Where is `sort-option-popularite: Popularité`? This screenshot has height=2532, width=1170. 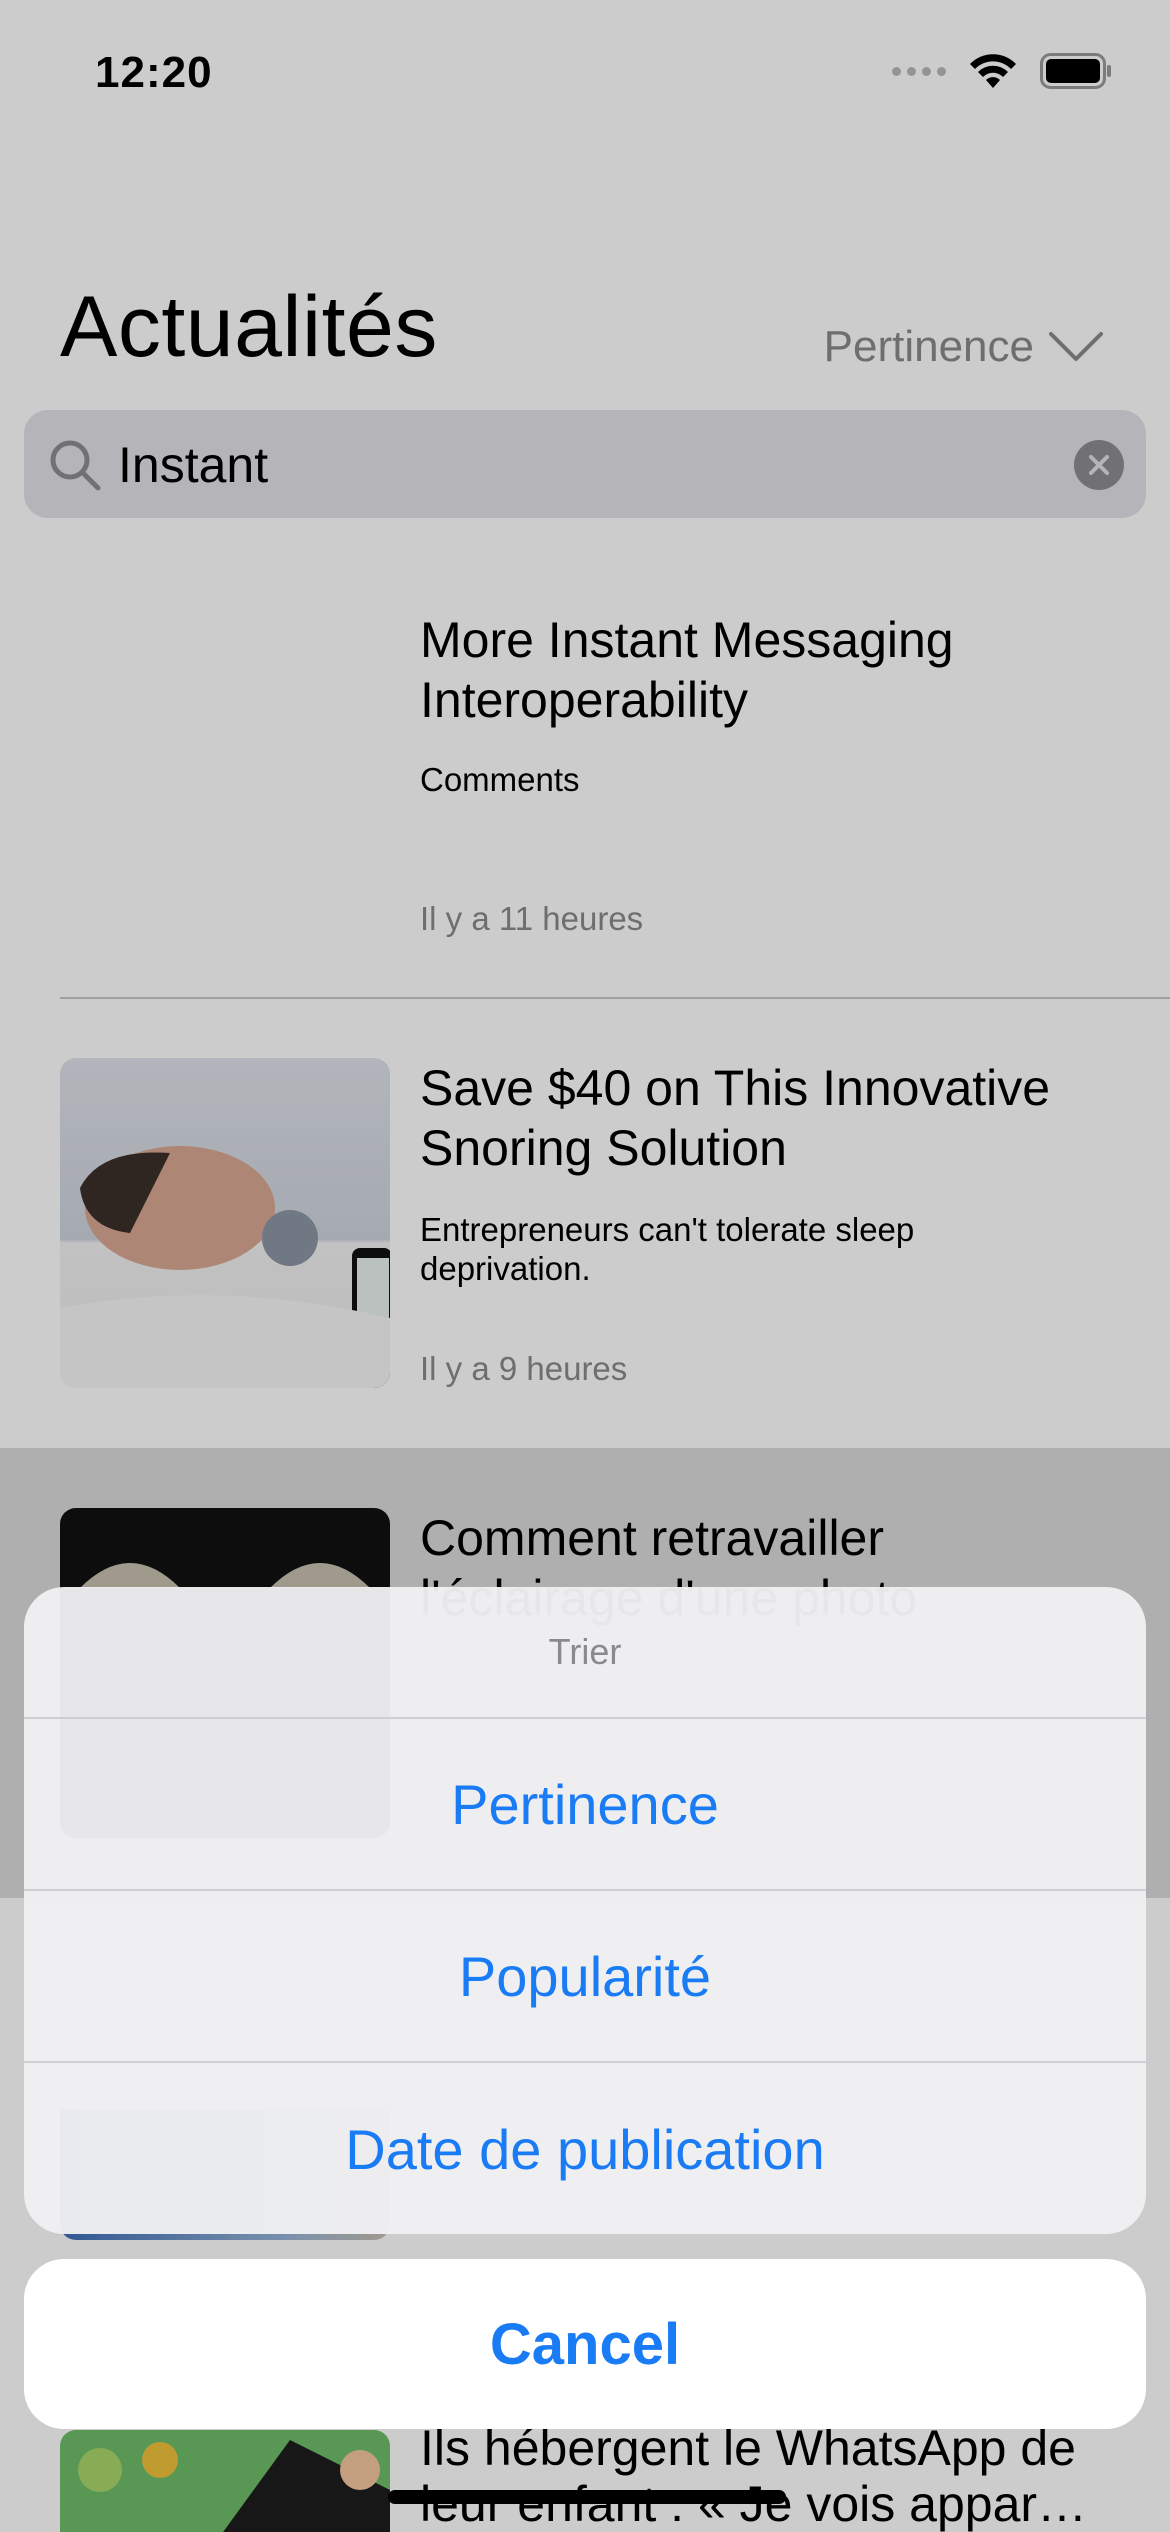 sort-option-popularite: Popularité is located at coordinates (585, 1977).